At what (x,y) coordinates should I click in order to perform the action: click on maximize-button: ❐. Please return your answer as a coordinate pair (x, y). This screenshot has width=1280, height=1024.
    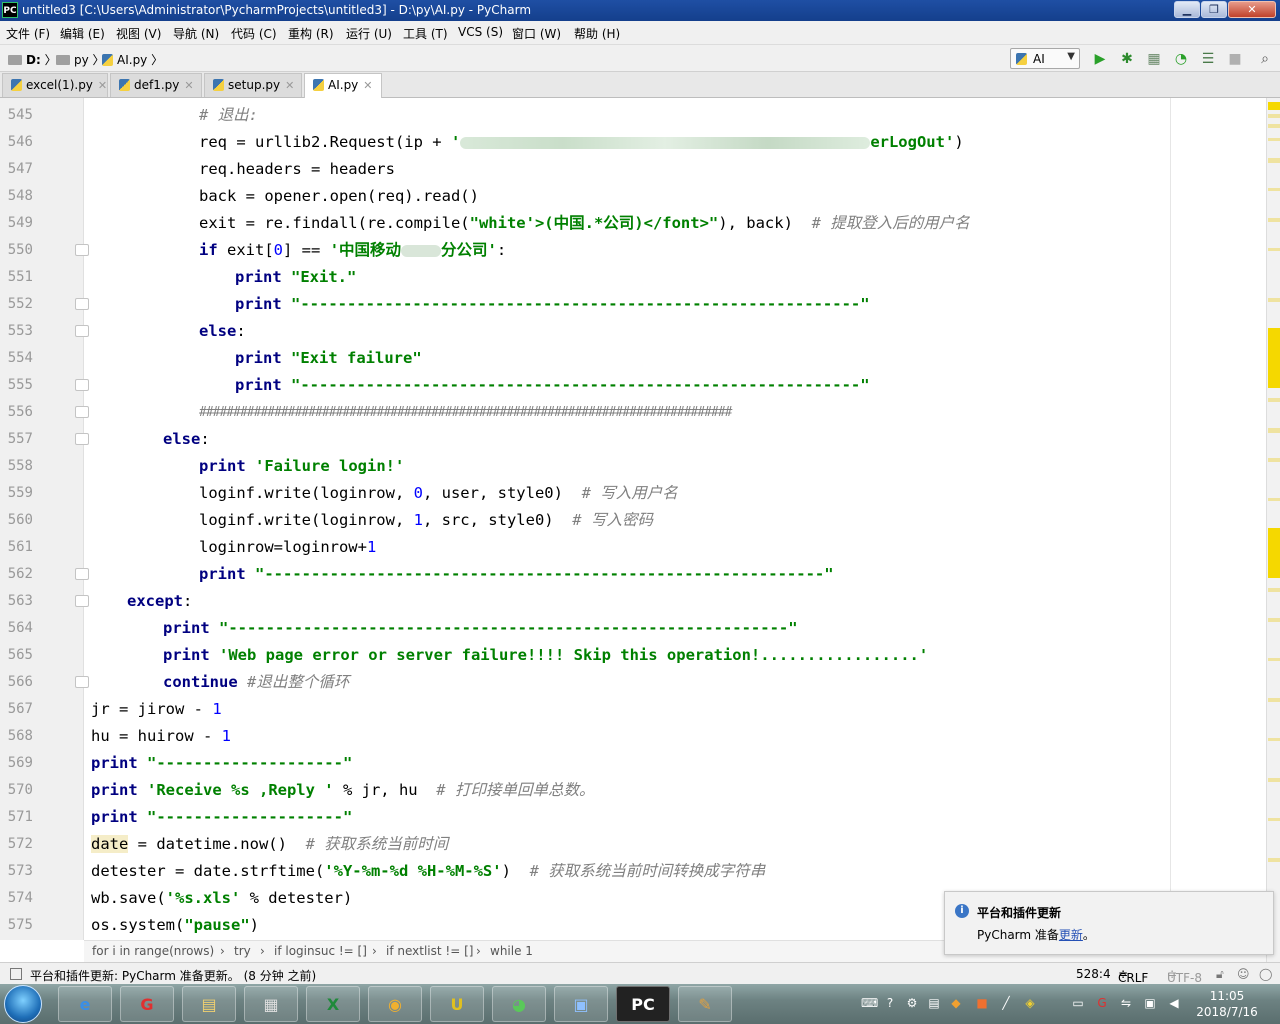
    Looking at the image, I should click on (1214, 9).